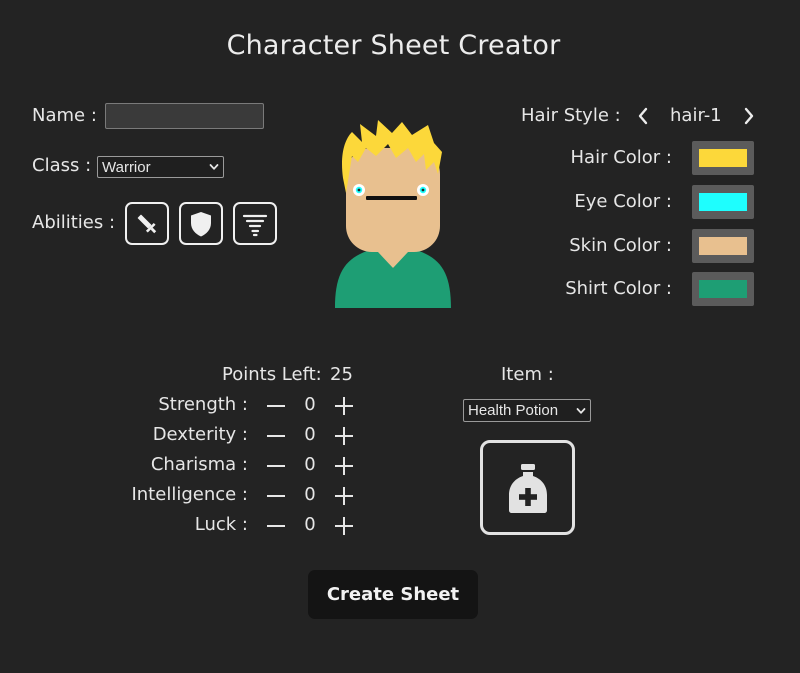  Describe the element at coordinates (184, 116) in the screenshot. I see `name-input` at that location.